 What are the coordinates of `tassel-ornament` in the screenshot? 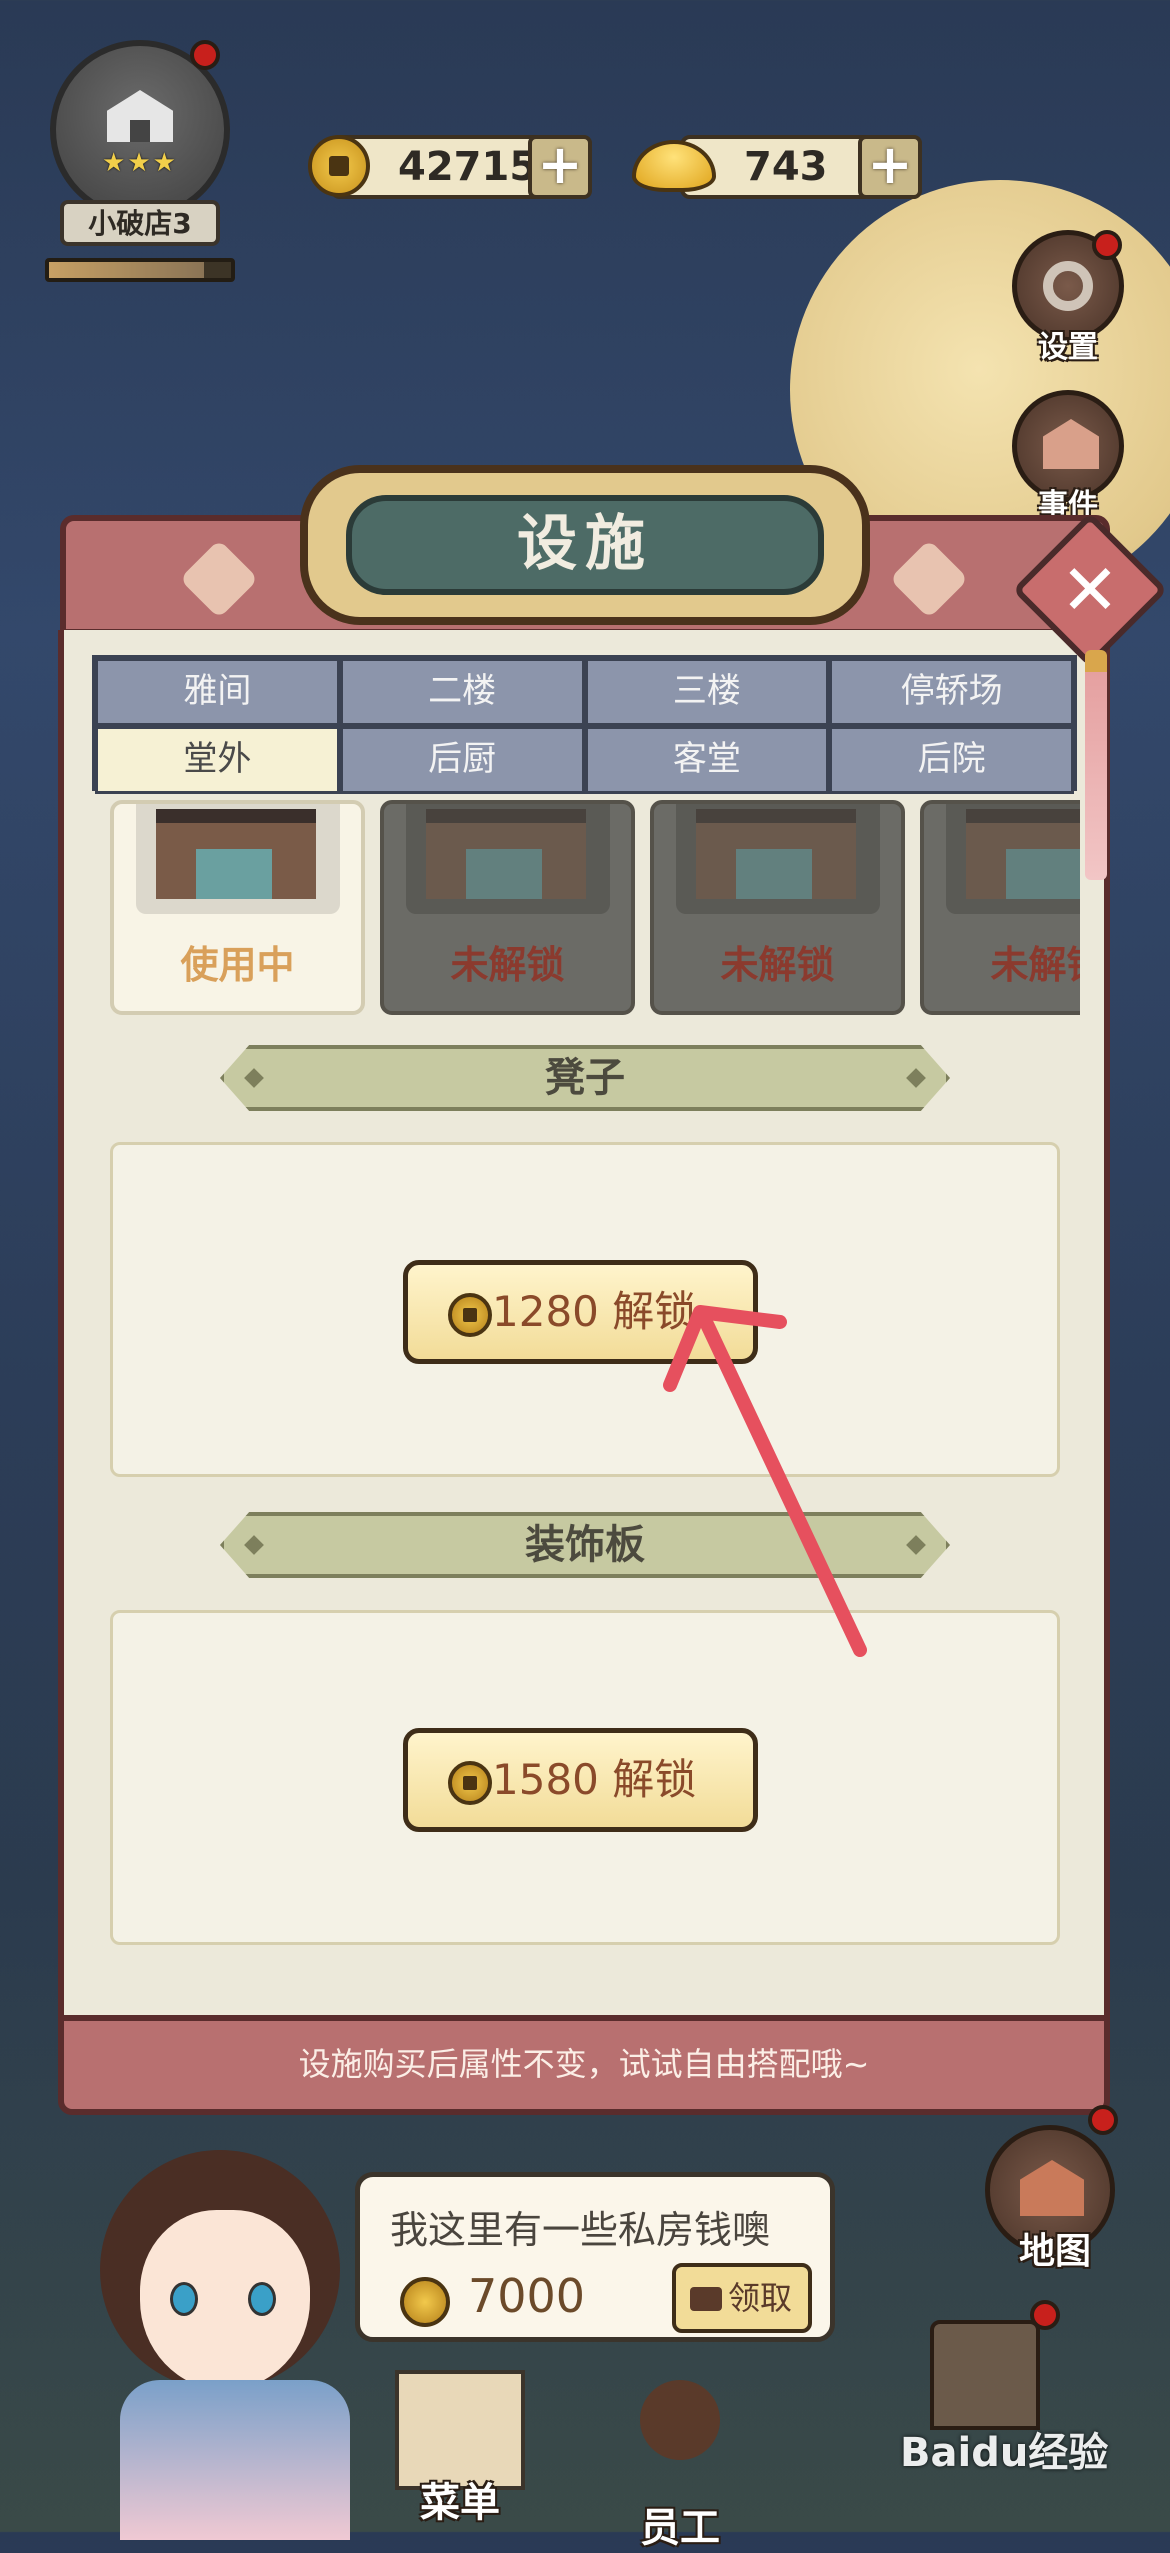 It's located at (1096, 765).